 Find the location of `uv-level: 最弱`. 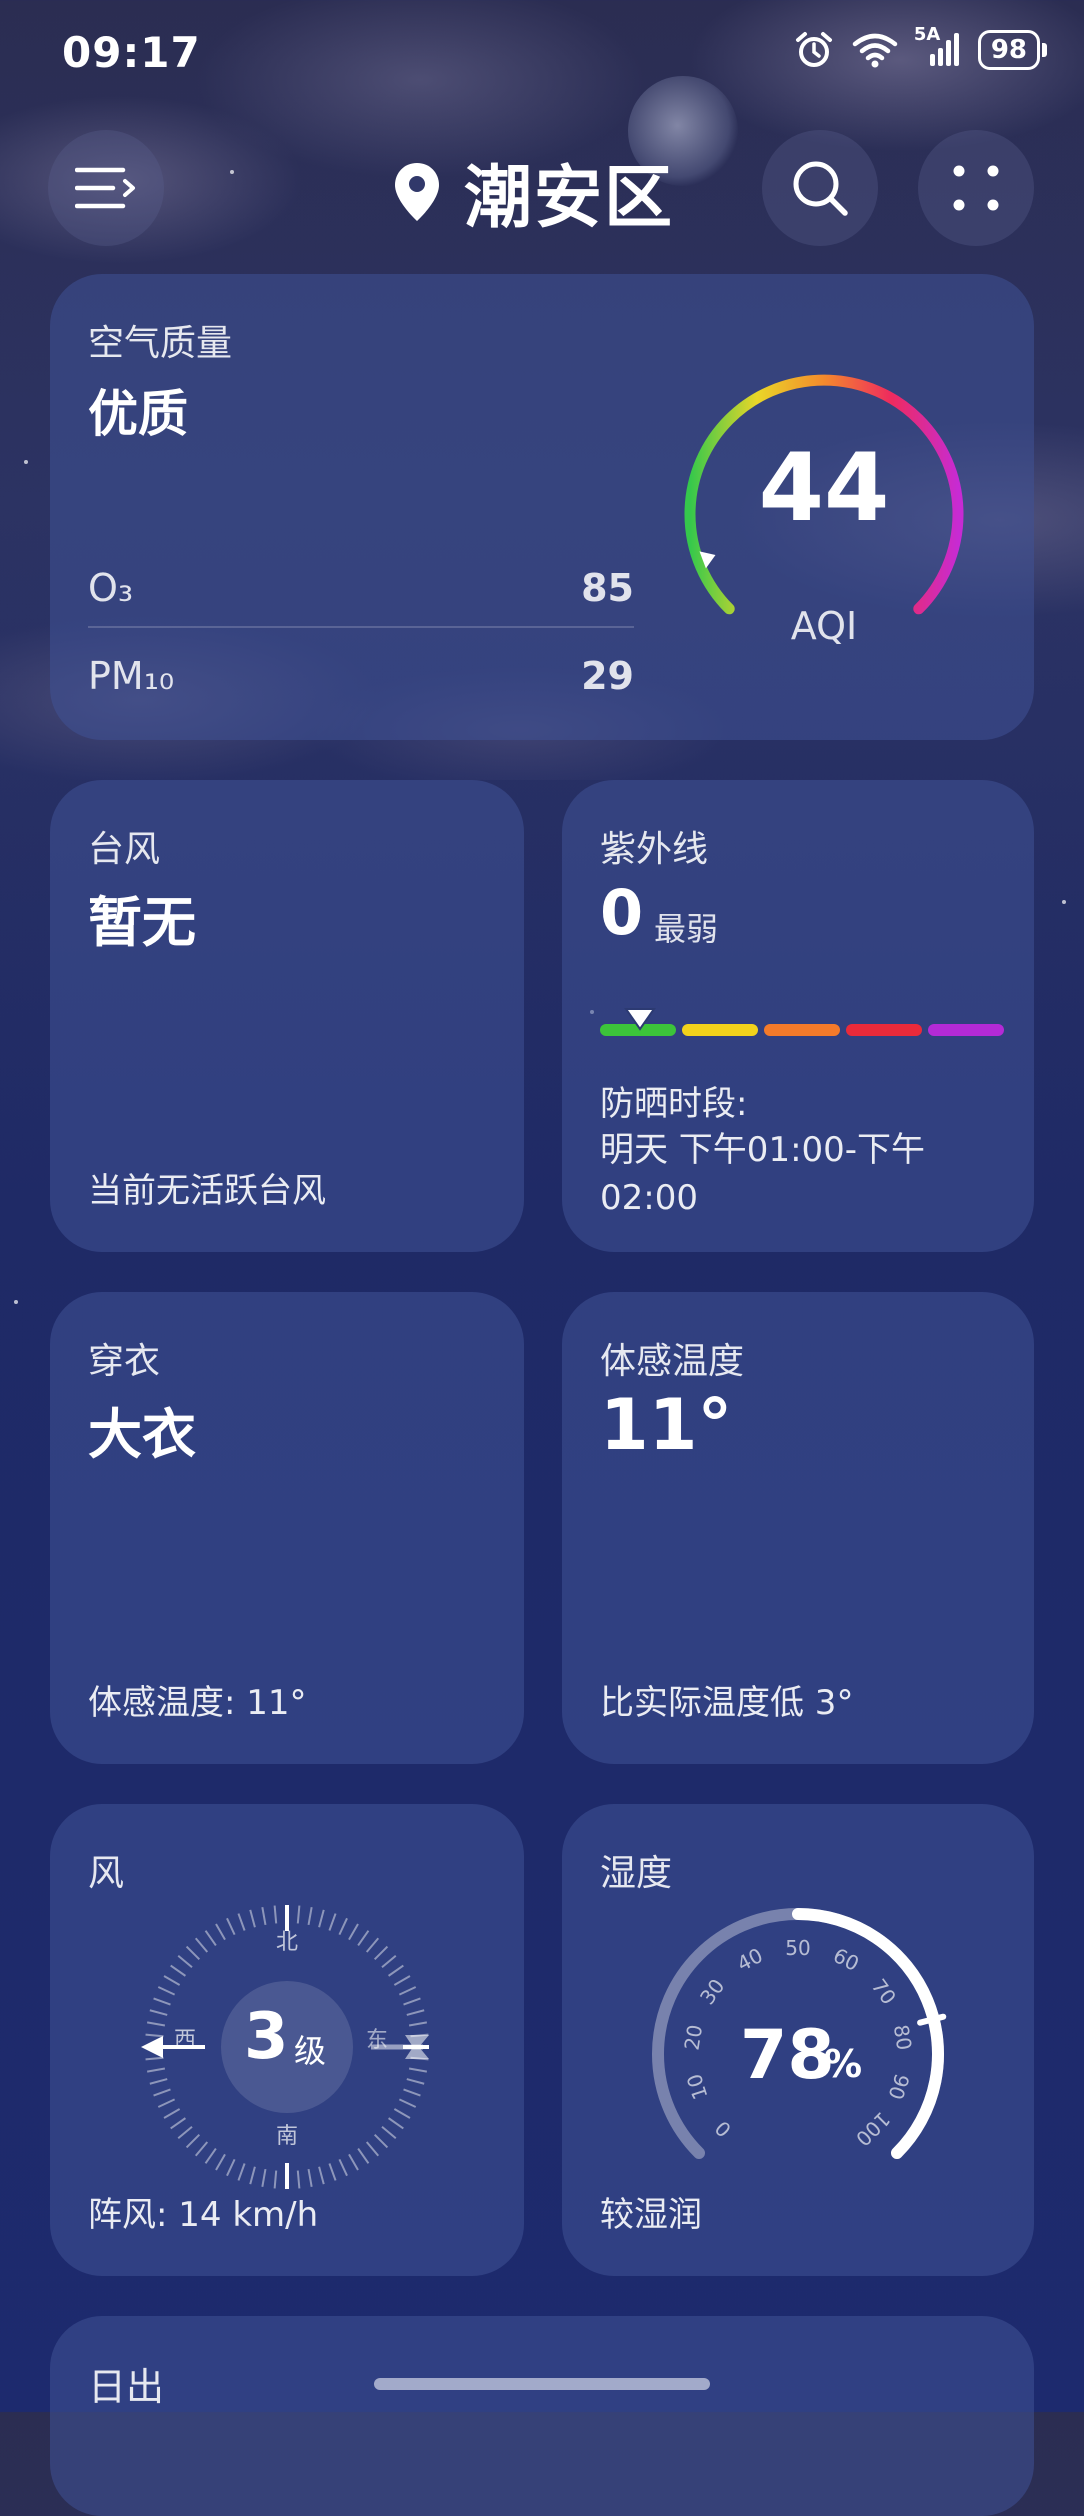

uv-level: 最弱 is located at coordinates (686, 929).